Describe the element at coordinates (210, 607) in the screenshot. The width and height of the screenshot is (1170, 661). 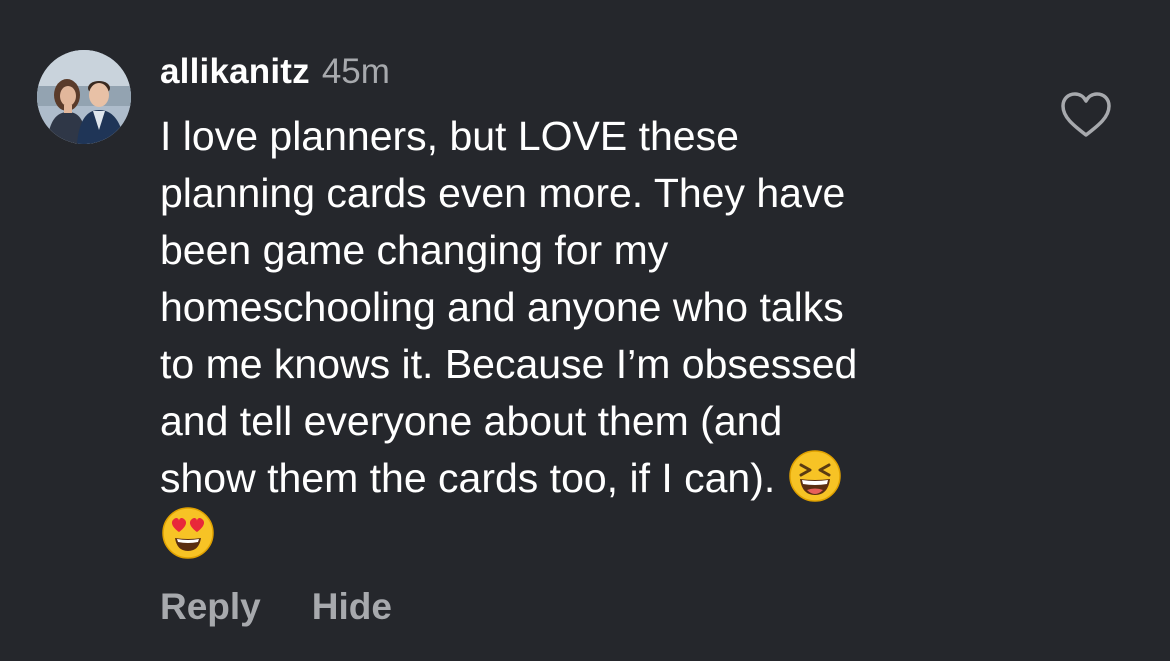
I see `reply-button: Reply` at that location.